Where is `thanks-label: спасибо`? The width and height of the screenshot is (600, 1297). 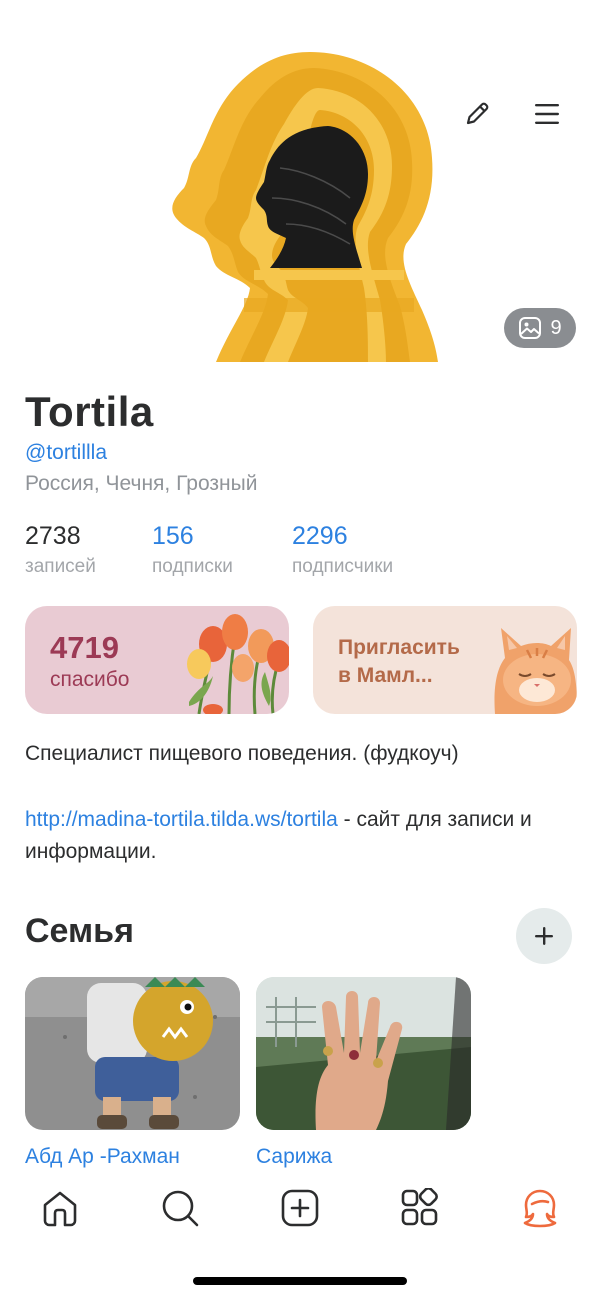 thanks-label: спасибо is located at coordinates (90, 679).